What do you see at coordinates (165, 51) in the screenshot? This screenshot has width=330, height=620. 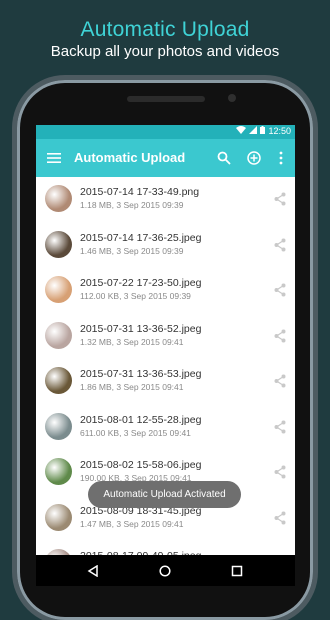 I see `promo-subtitle: Backup all your photos and videos` at bounding box center [165, 51].